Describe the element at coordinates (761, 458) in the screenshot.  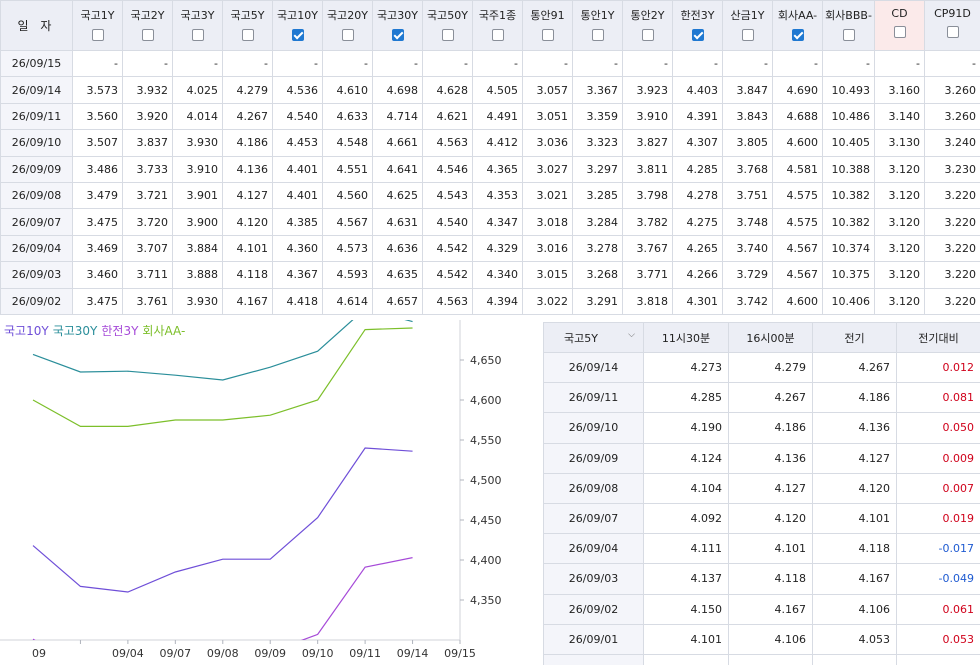
I see `table-row: 26/09/09 4.124 4.136 4.127 0.009` at that location.